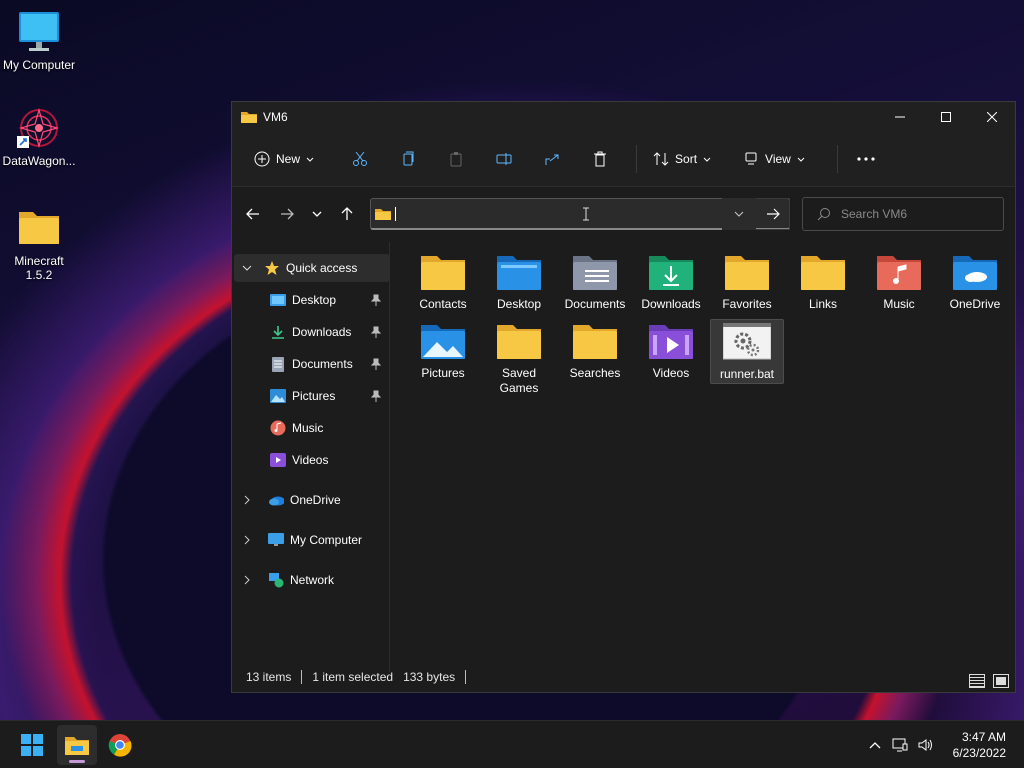 This screenshot has height=768, width=1024. I want to click on chrome-icon, so click(120, 745).